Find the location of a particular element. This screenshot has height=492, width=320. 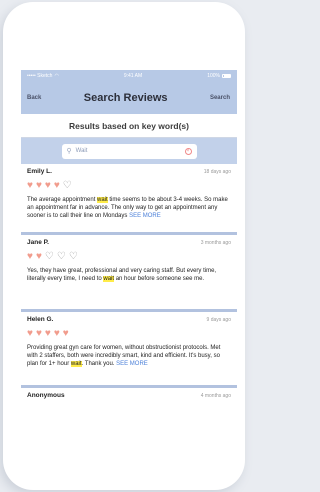

search-input: ⚲ Wait × is located at coordinates (129, 151).